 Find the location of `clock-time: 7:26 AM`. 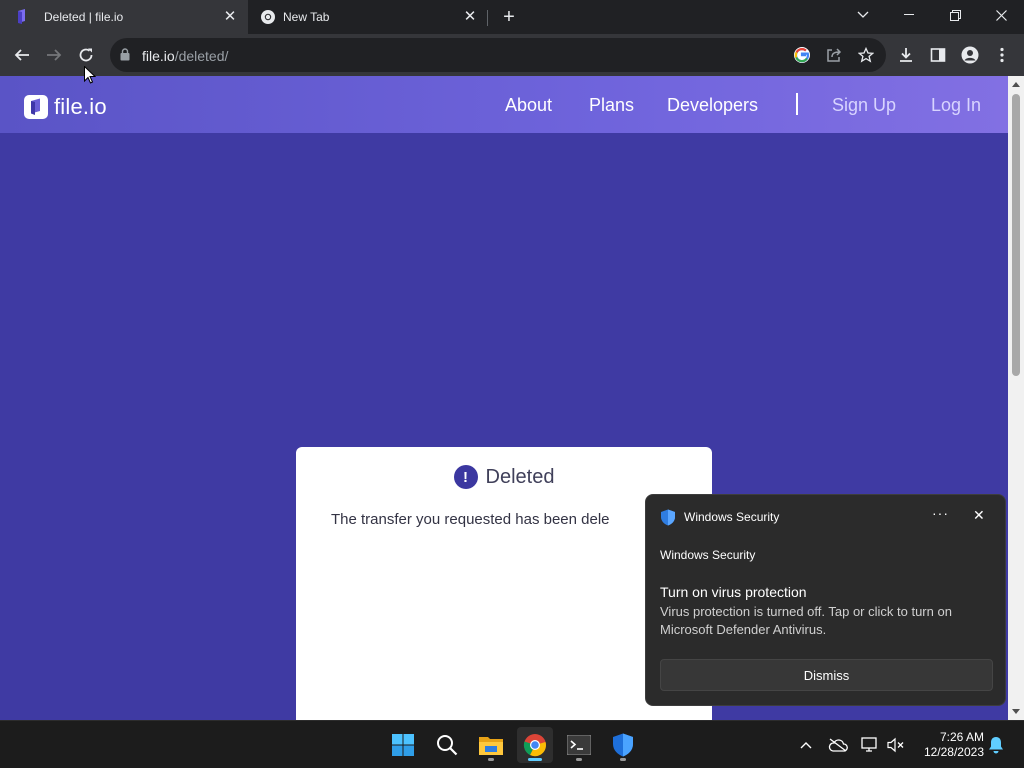

clock-time: 7:26 AM is located at coordinates (961, 737).